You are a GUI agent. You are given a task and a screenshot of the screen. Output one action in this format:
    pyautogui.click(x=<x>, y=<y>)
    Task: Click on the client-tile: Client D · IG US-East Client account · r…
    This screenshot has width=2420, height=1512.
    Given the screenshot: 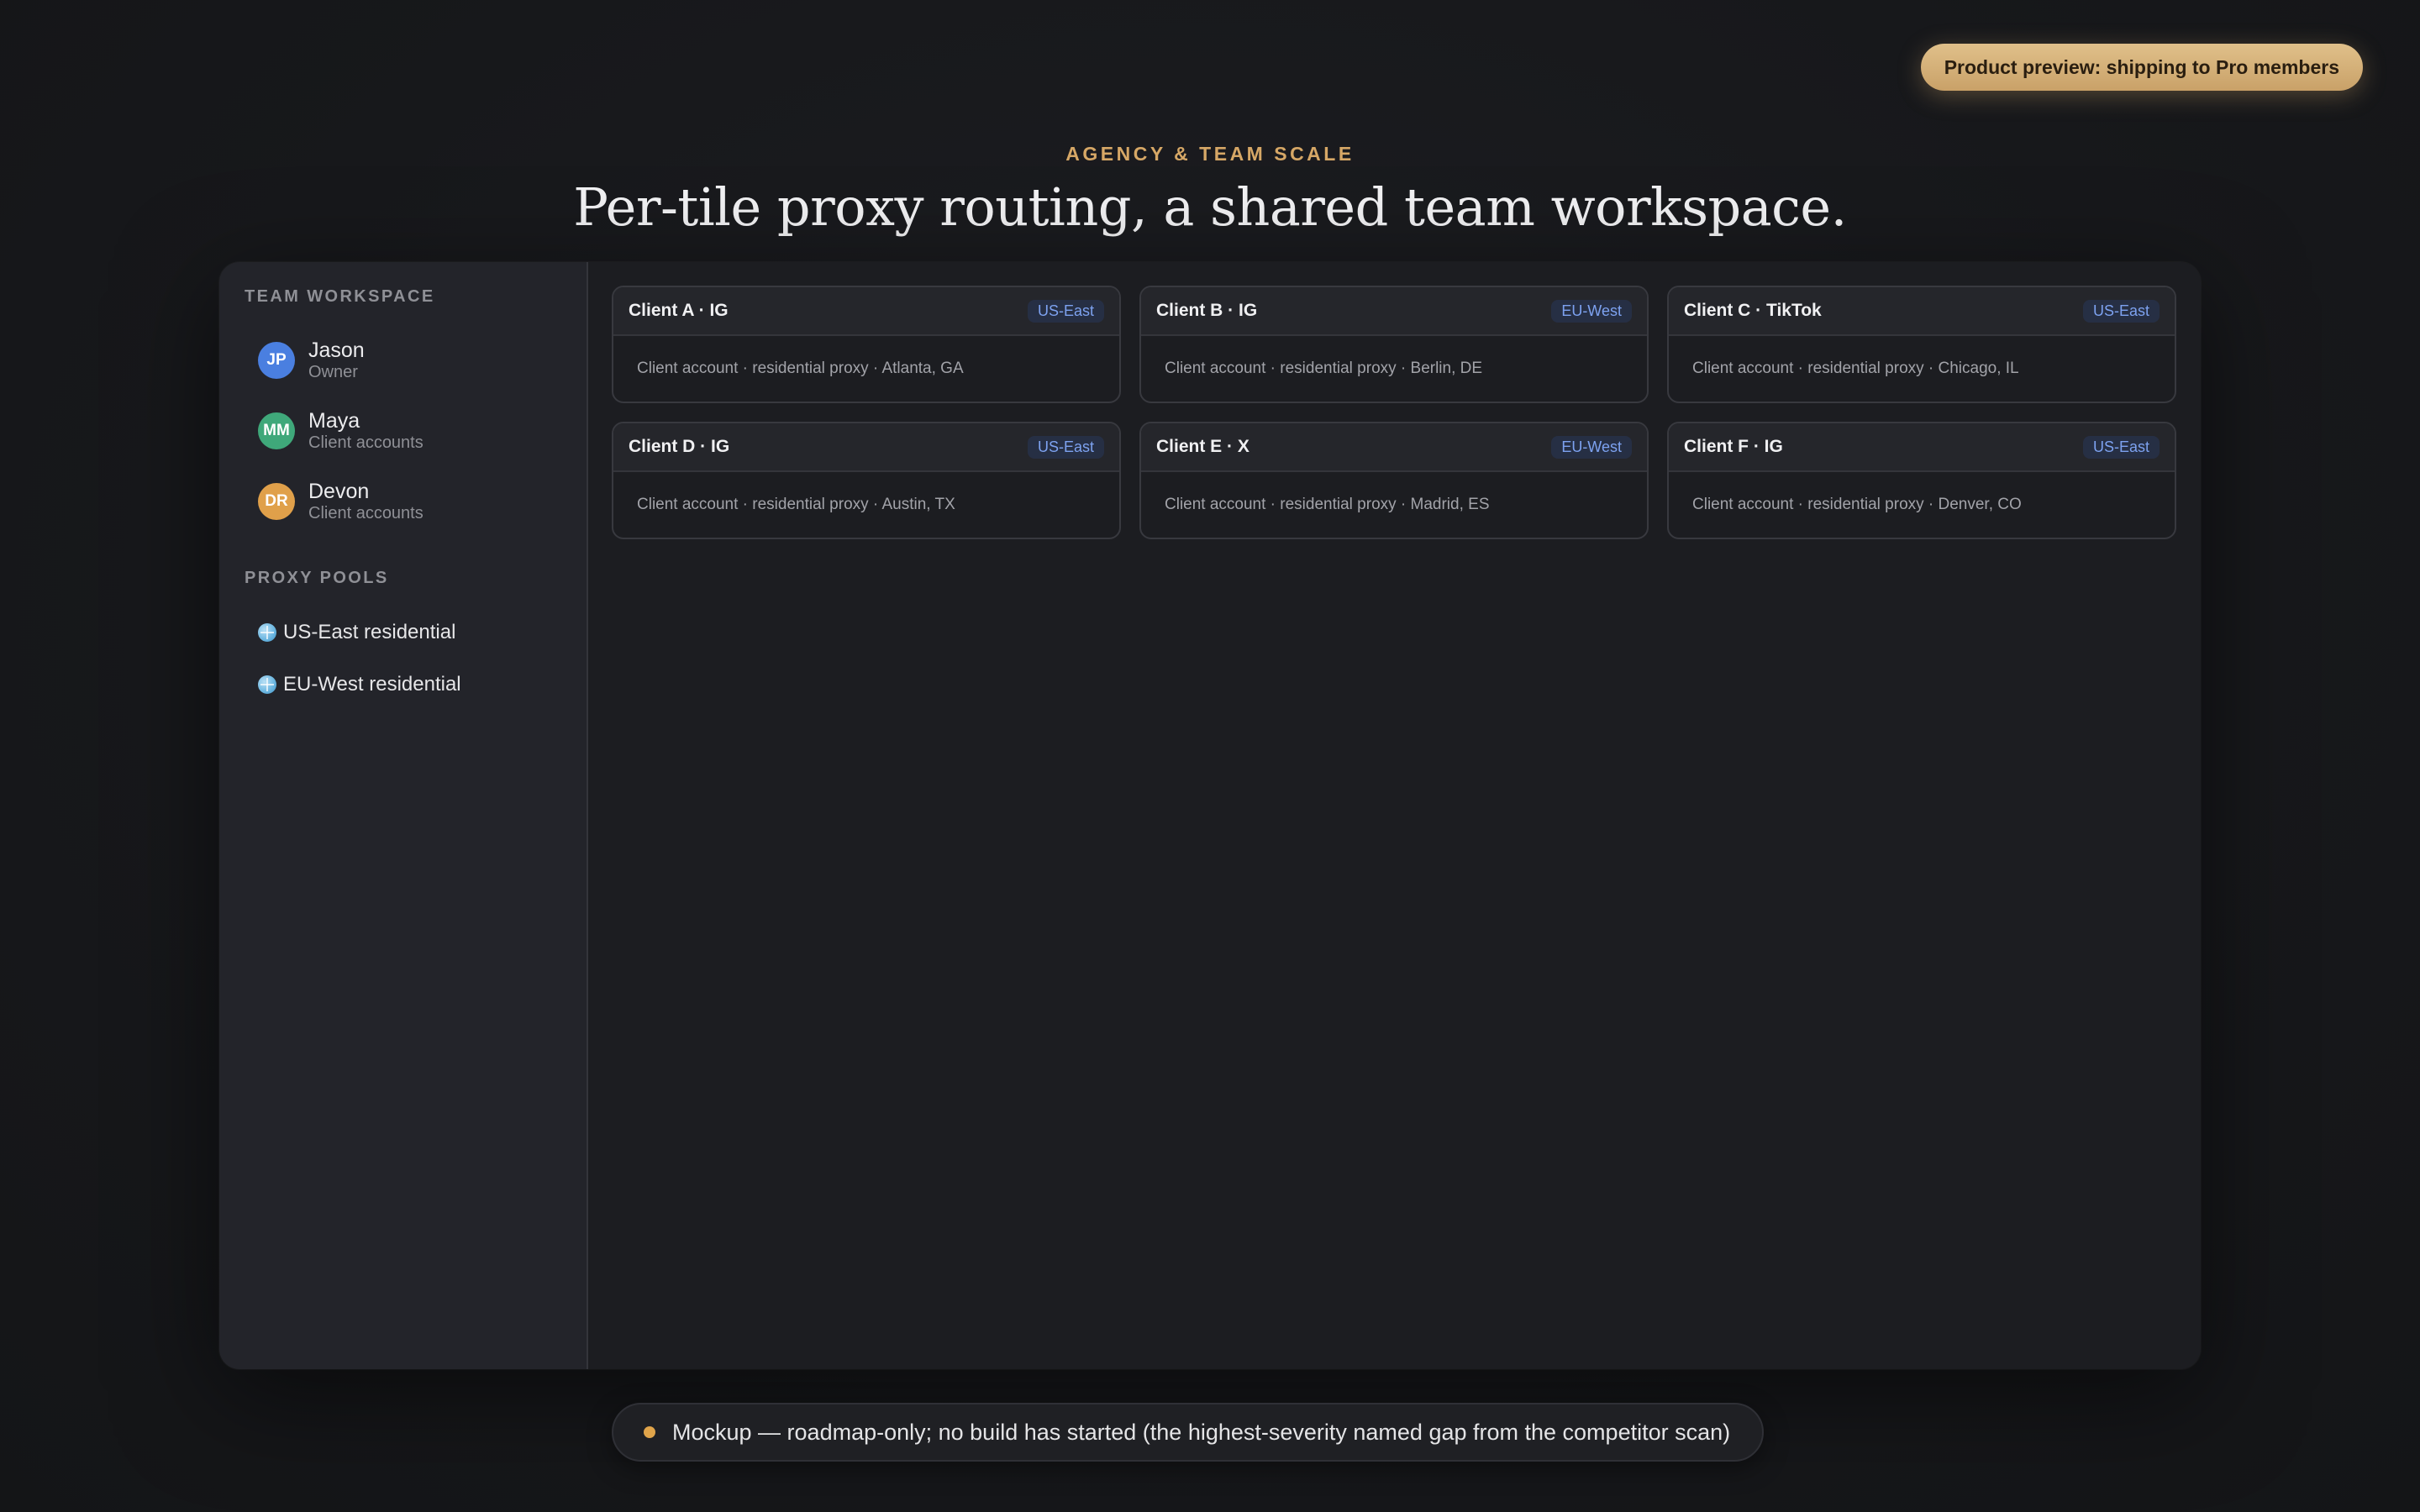 What is the action you would take?
    pyautogui.click(x=867, y=480)
    